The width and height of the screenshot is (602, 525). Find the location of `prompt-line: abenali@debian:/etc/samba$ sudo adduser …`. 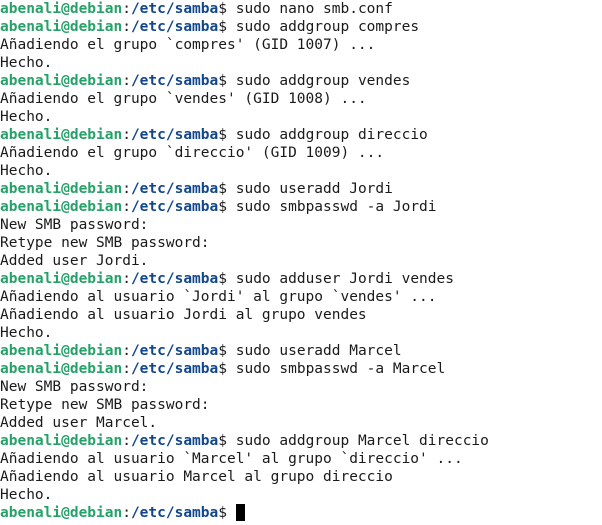

prompt-line: abenali@debian:/etc/samba$ sudo adduser … is located at coordinates (301, 279).